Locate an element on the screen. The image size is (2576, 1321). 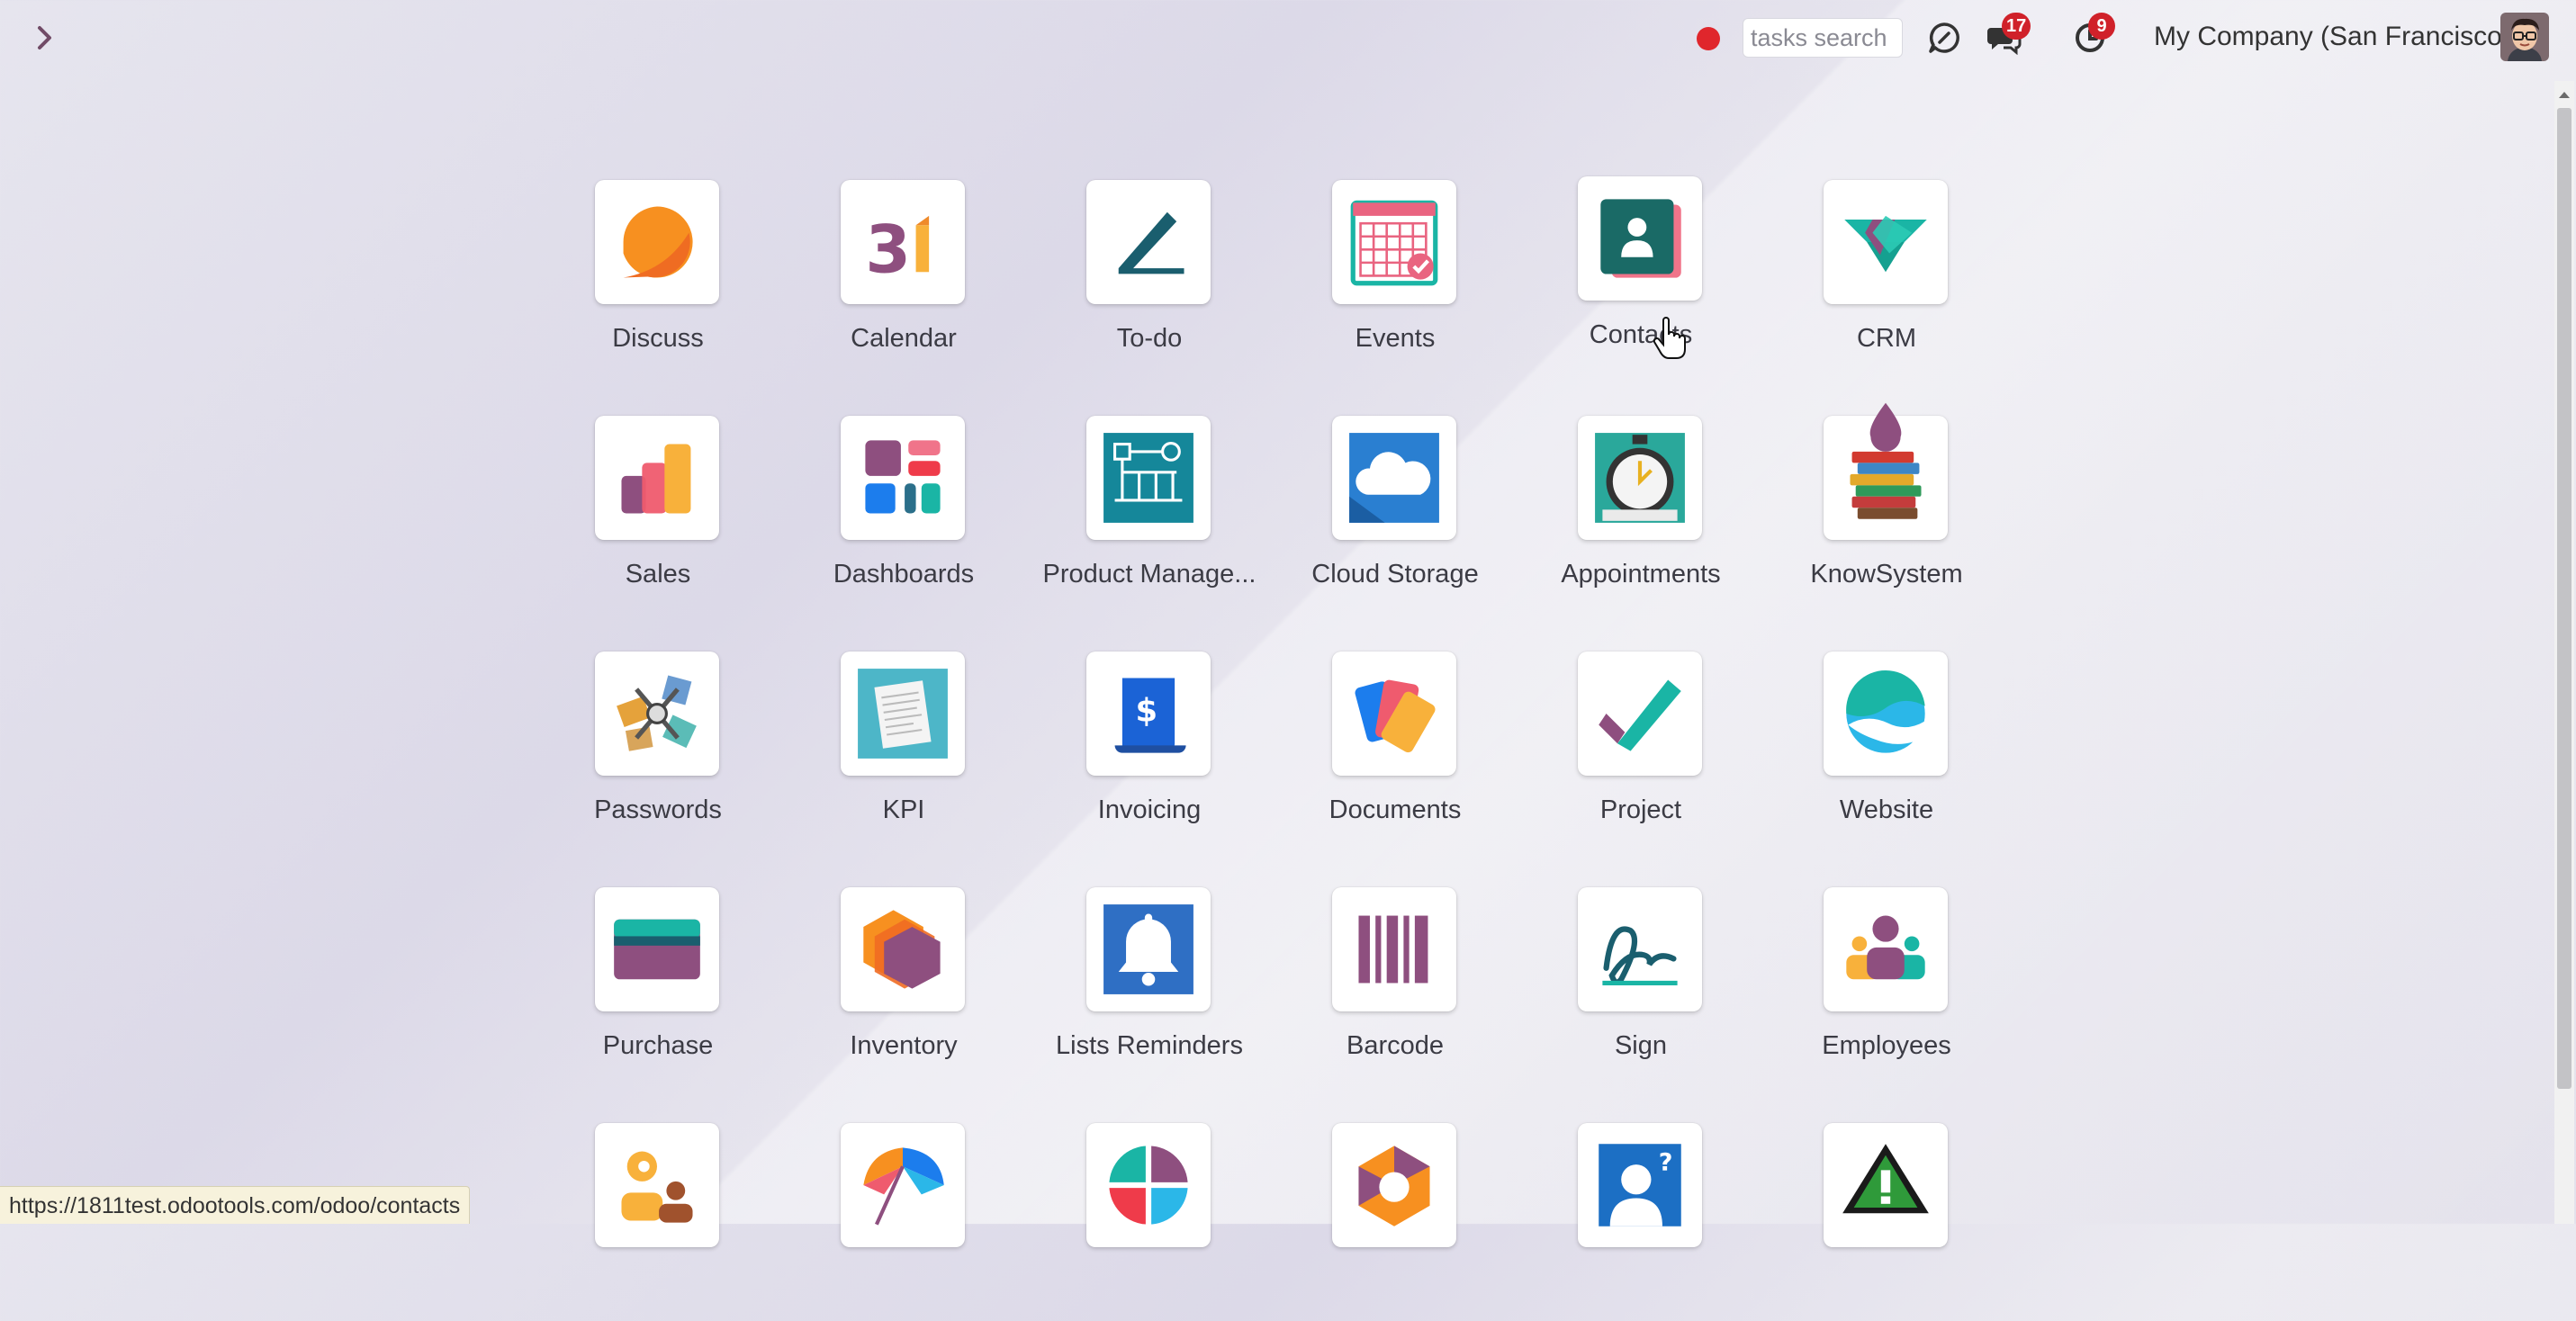
avatar-icon is located at coordinates (2524, 37).